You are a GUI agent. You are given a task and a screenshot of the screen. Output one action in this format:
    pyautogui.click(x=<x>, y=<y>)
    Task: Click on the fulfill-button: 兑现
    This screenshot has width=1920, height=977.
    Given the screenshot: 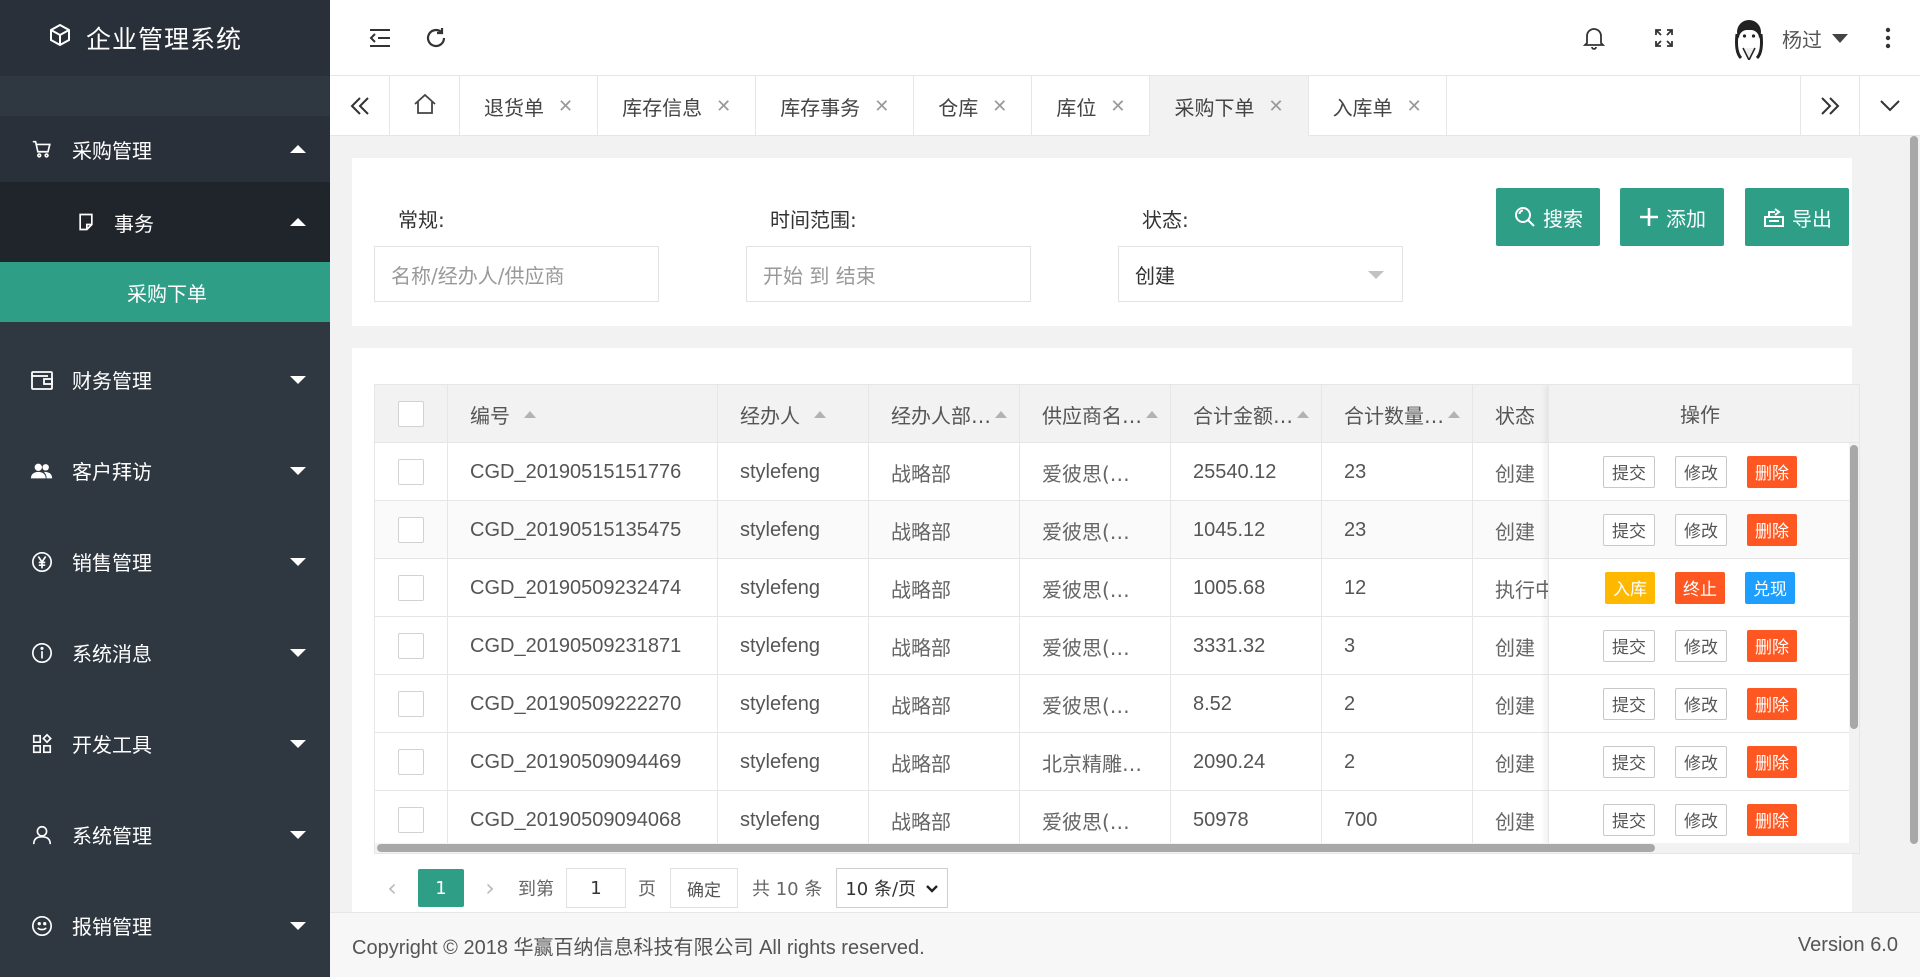 What is the action you would take?
    pyautogui.click(x=1770, y=587)
    